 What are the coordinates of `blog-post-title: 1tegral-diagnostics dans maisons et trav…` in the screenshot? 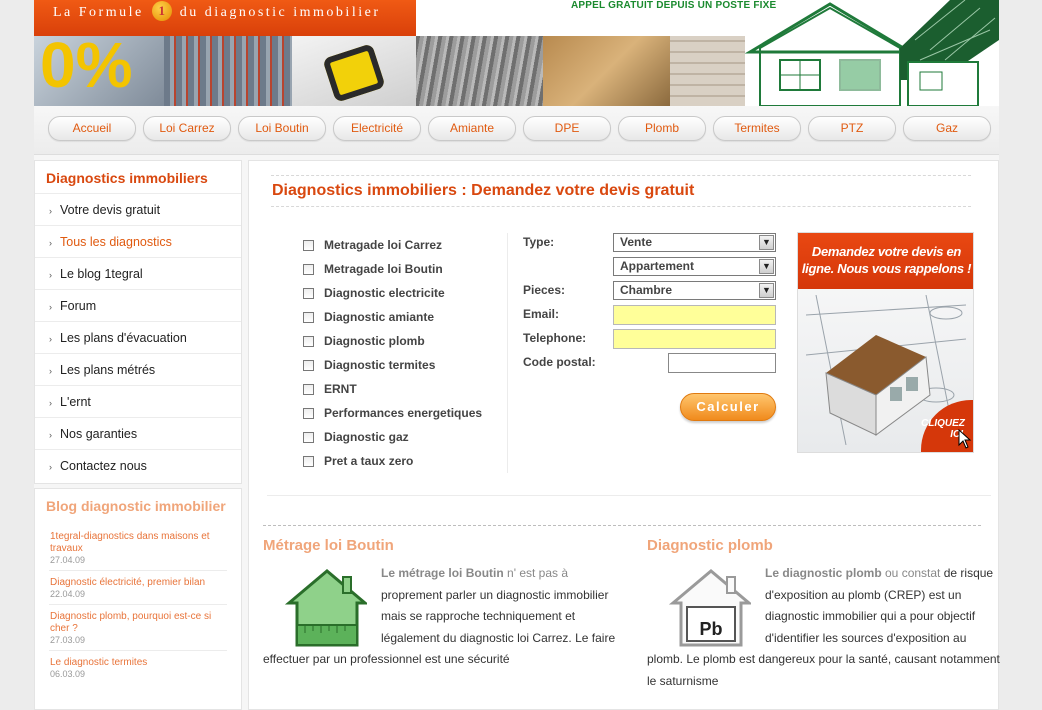 It's located at (138, 543).